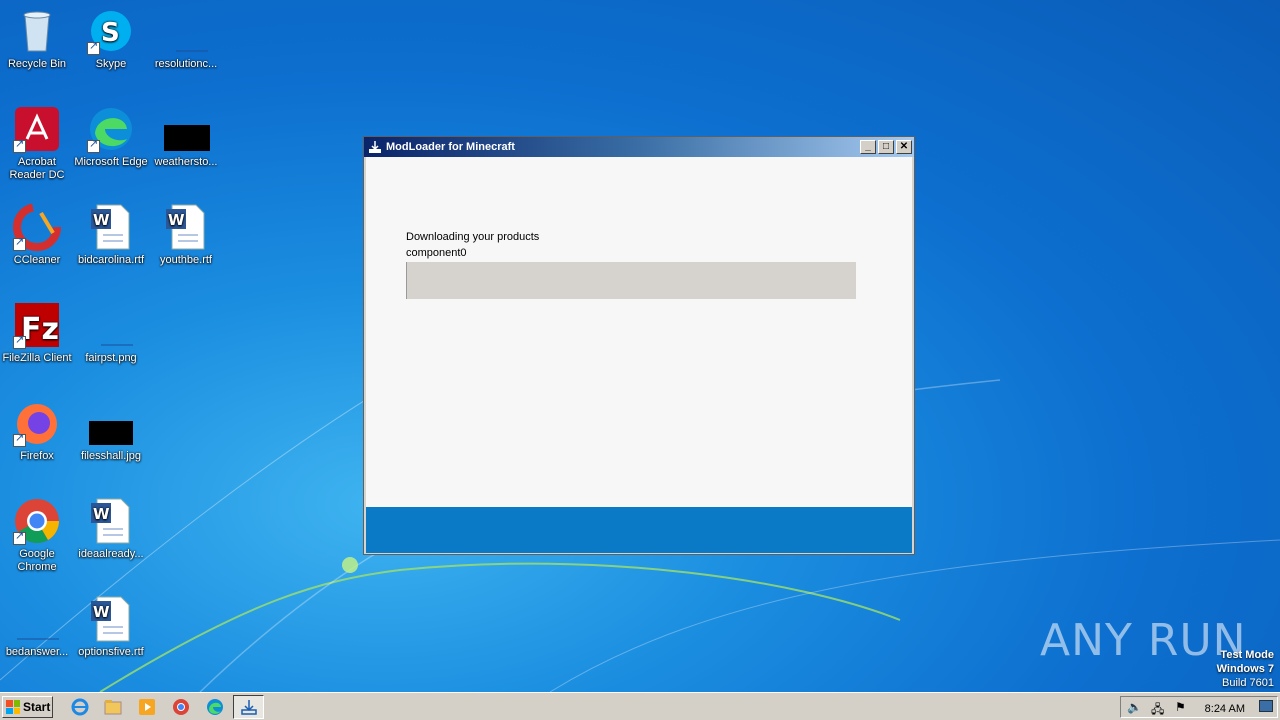 Image resolution: width=1280 pixels, height=720 pixels. I want to click on skype-icon: S, so click(111, 31).